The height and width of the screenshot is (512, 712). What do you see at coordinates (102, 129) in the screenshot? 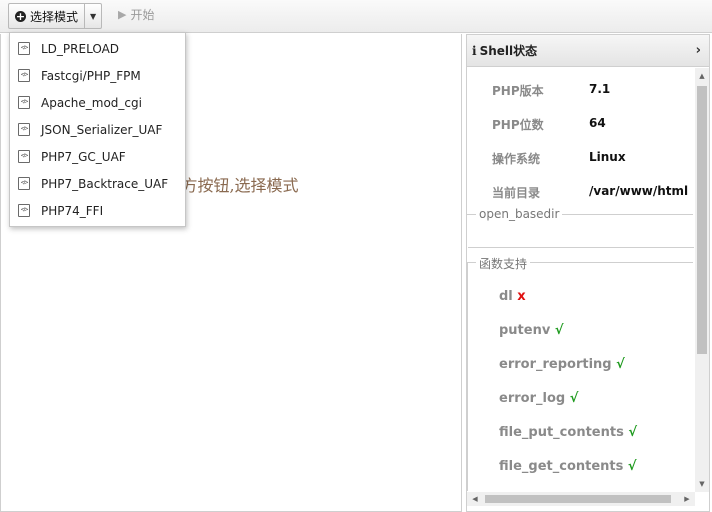
I see `menu-item-label: JSON_Serializer_UAF` at bounding box center [102, 129].